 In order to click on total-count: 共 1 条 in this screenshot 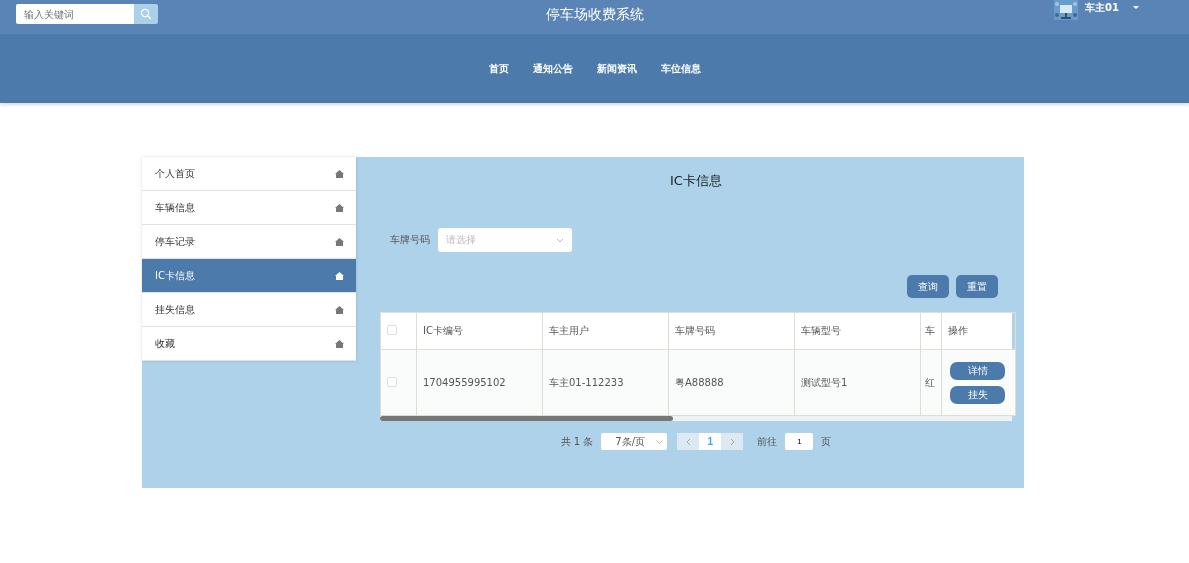, I will do `click(577, 441)`.